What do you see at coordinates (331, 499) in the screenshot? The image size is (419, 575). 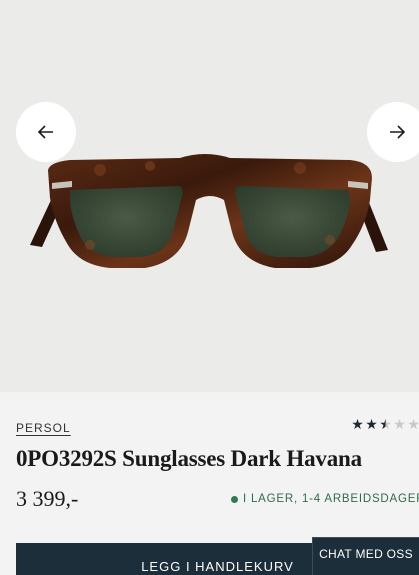 I see `stock-status-label: I LAGER, 1-4 ARBEIDSDAGER` at bounding box center [331, 499].